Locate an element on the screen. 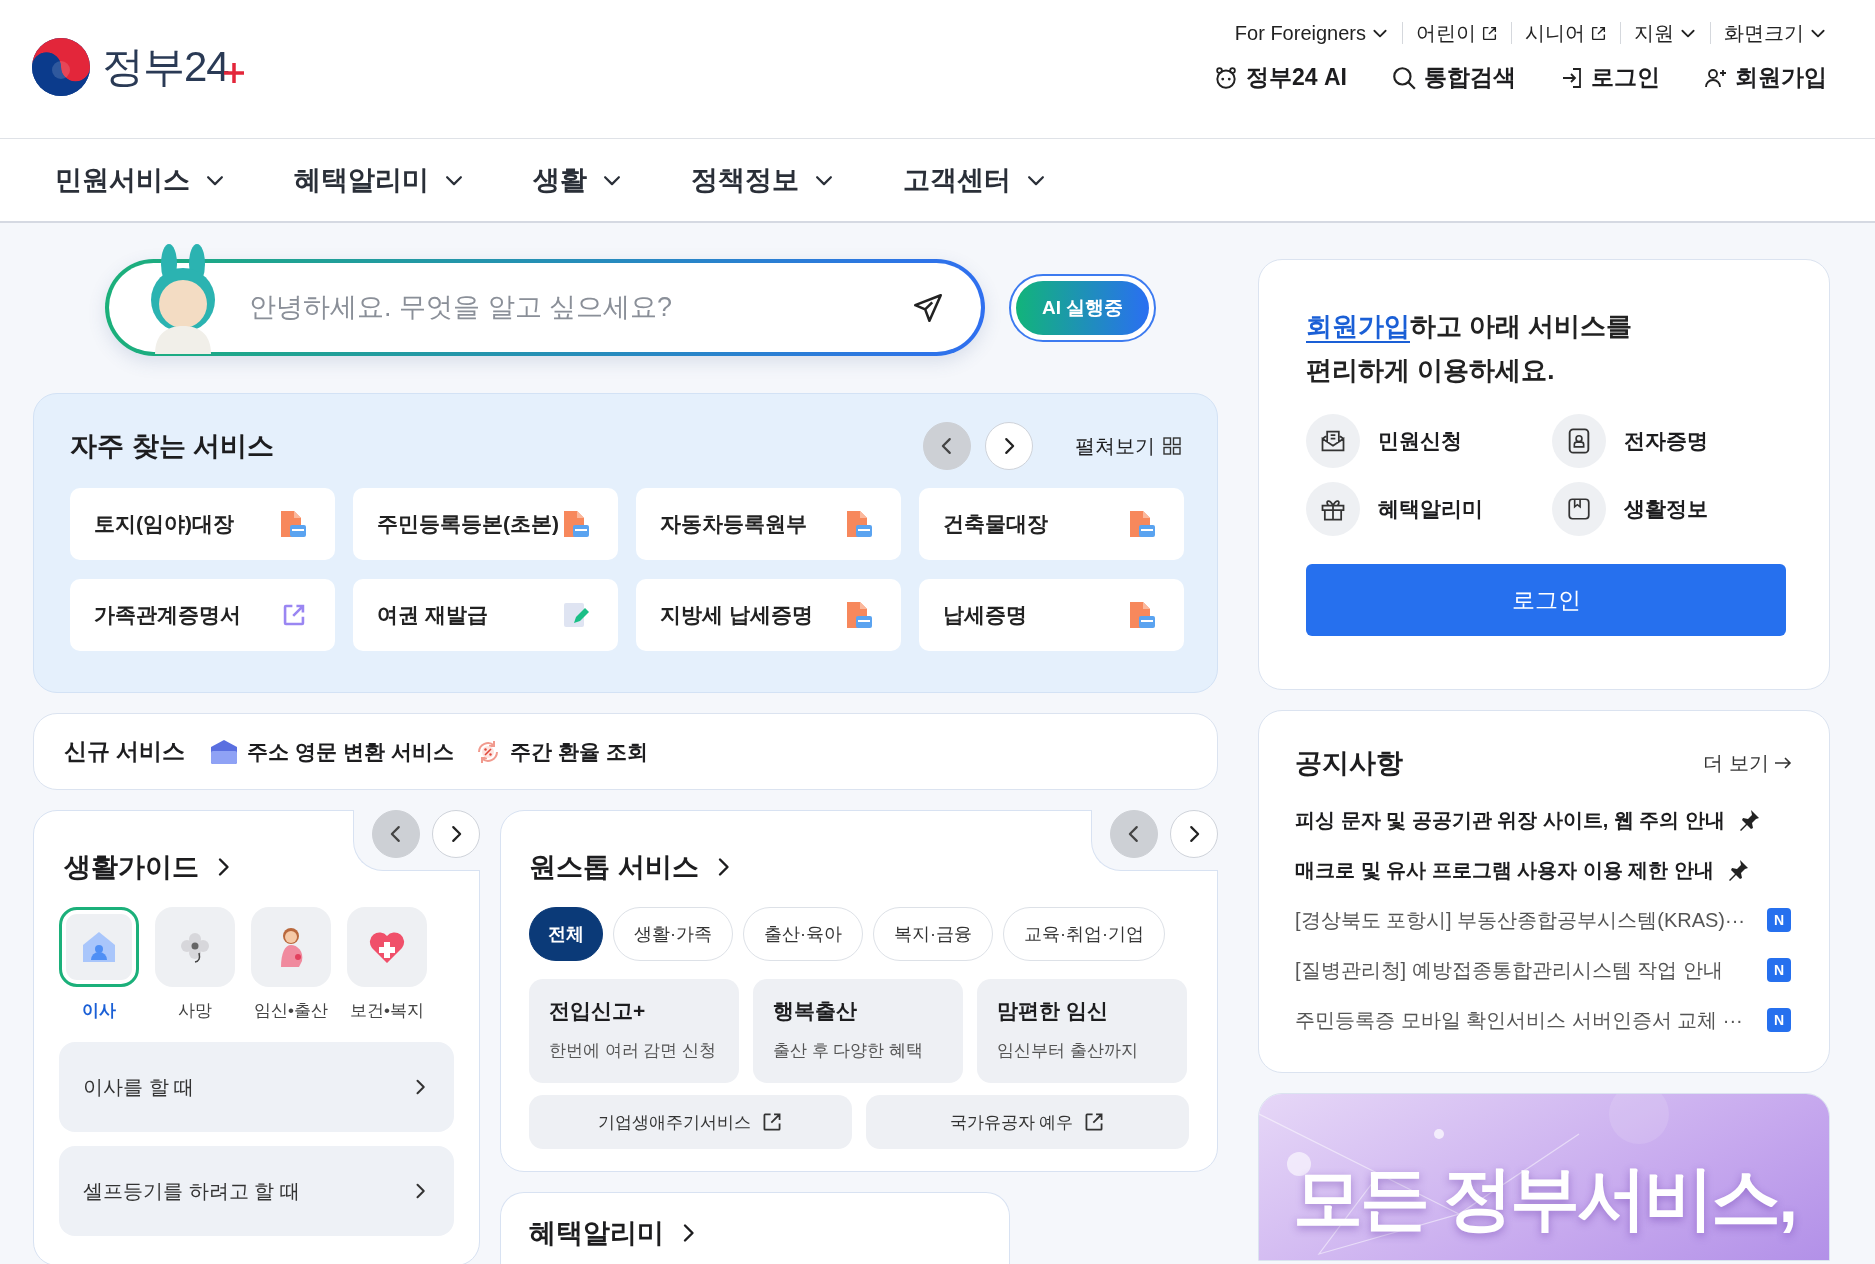 The width and height of the screenshot is (1875, 1264). logo-icon is located at coordinates (61, 67).